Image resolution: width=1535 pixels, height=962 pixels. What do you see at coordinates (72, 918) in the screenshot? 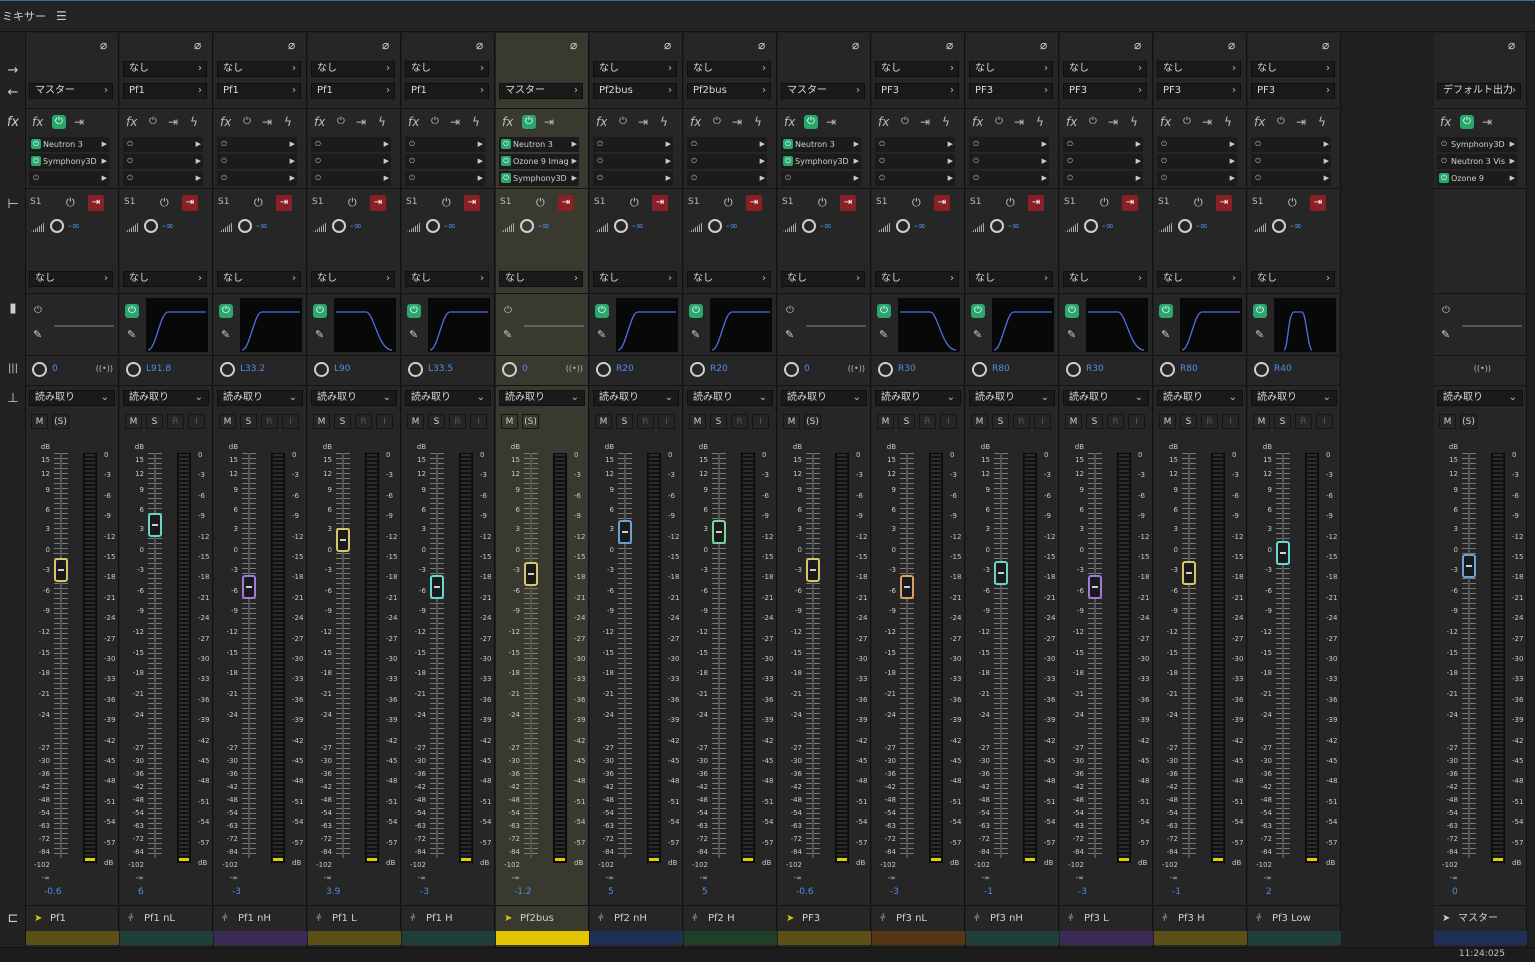
I see `track-name: ➤ Pf1` at bounding box center [72, 918].